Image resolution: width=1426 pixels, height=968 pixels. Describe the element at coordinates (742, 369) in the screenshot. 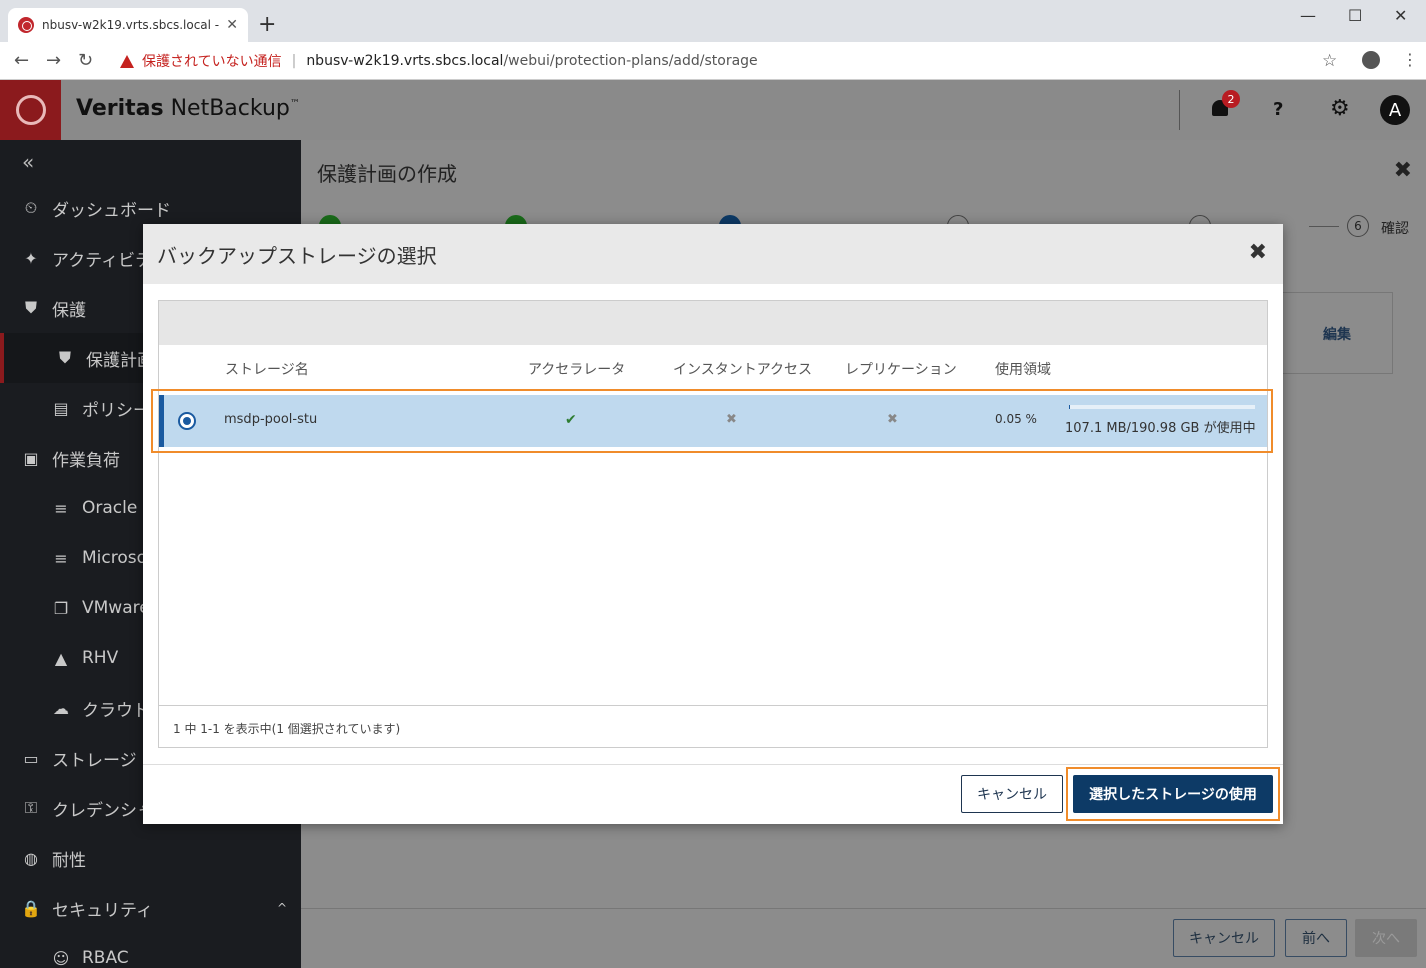

I see `column-header-instant-access: インスタントアクセス` at that location.